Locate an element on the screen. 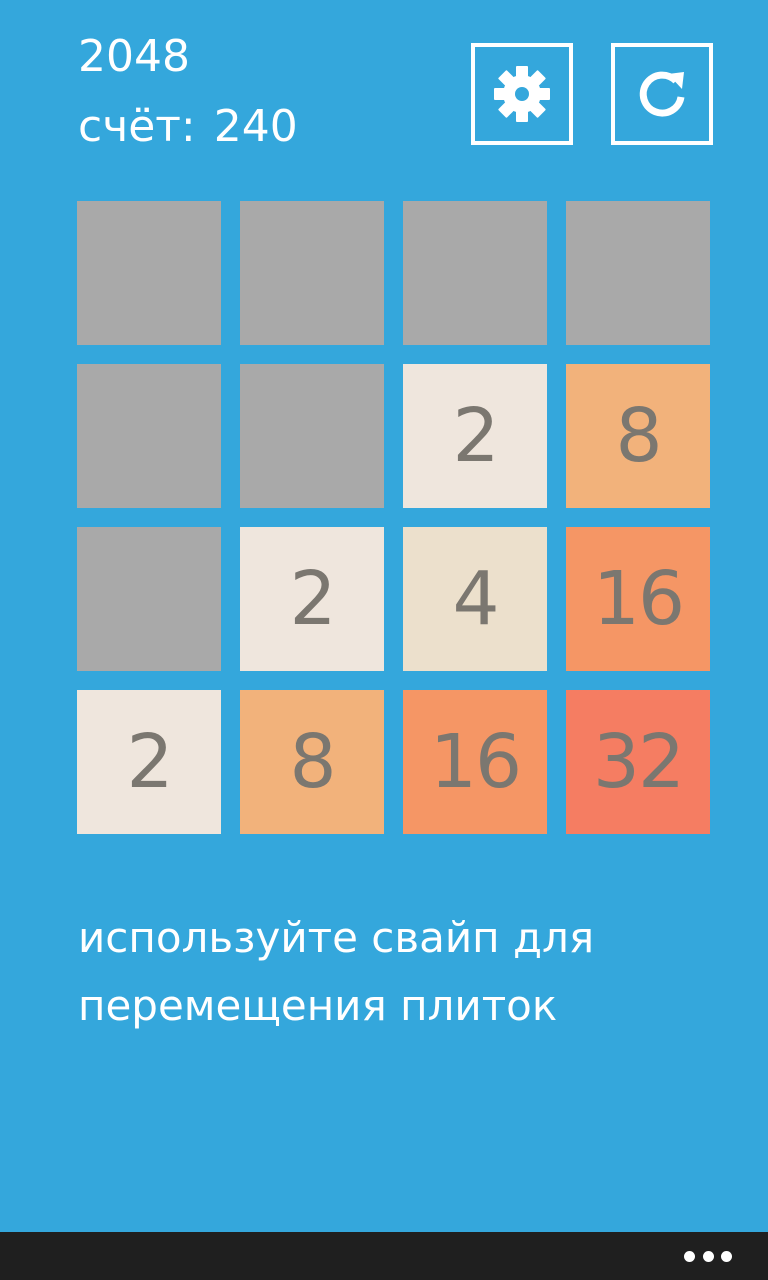  restart-button is located at coordinates (662, 94).